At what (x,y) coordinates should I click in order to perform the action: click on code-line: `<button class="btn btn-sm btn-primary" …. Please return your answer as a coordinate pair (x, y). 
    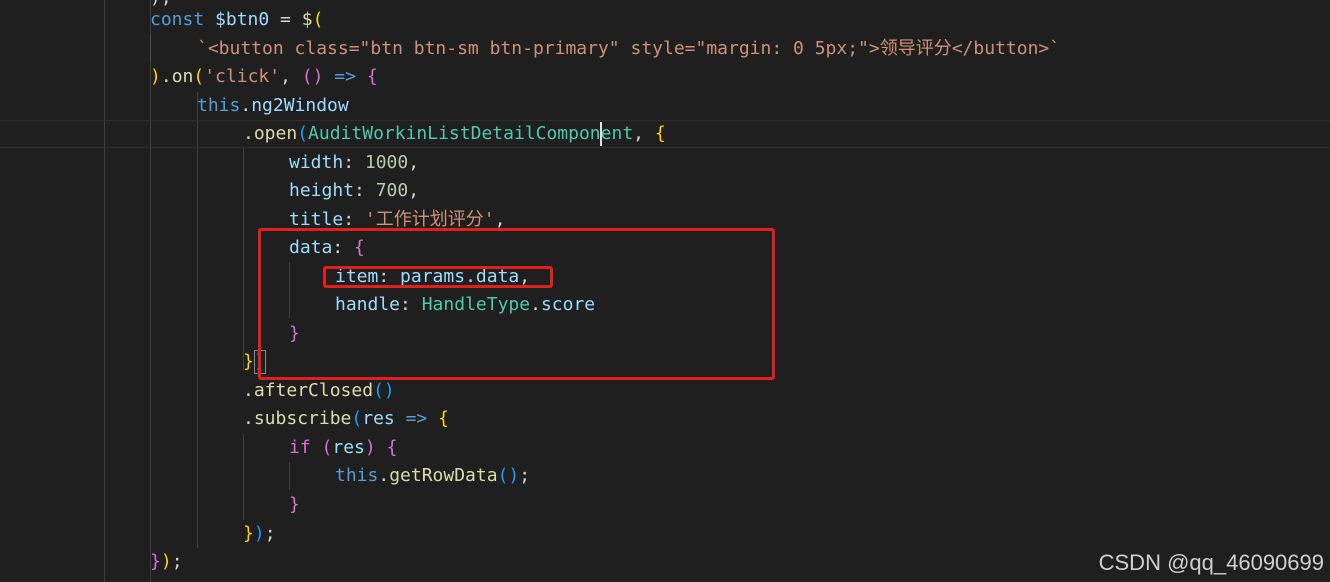
    Looking at the image, I should click on (665, 49).